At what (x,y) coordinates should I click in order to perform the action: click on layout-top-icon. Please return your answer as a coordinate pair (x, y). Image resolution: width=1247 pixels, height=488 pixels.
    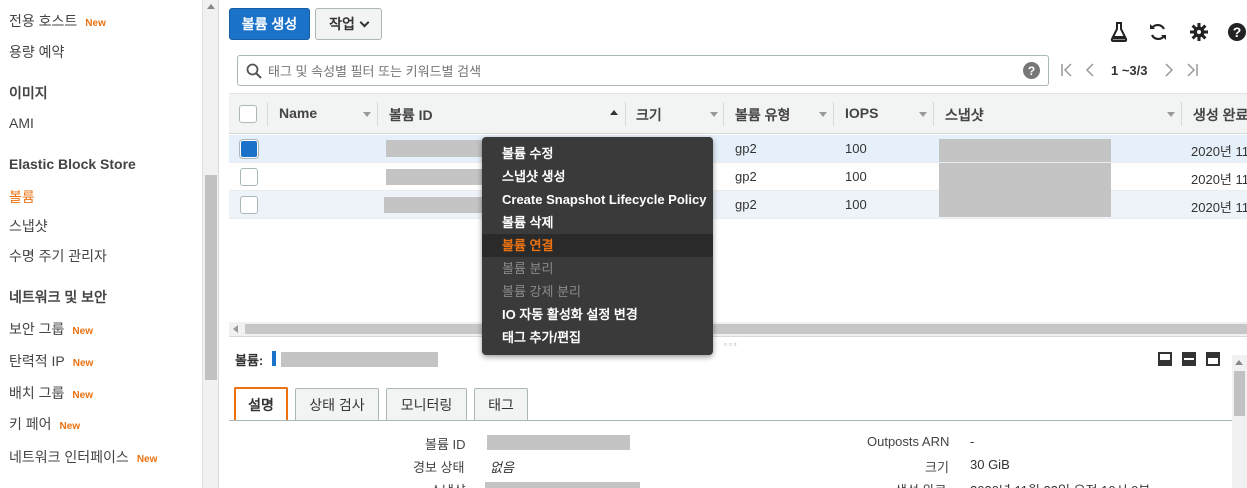
    Looking at the image, I should click on (1213, 359).